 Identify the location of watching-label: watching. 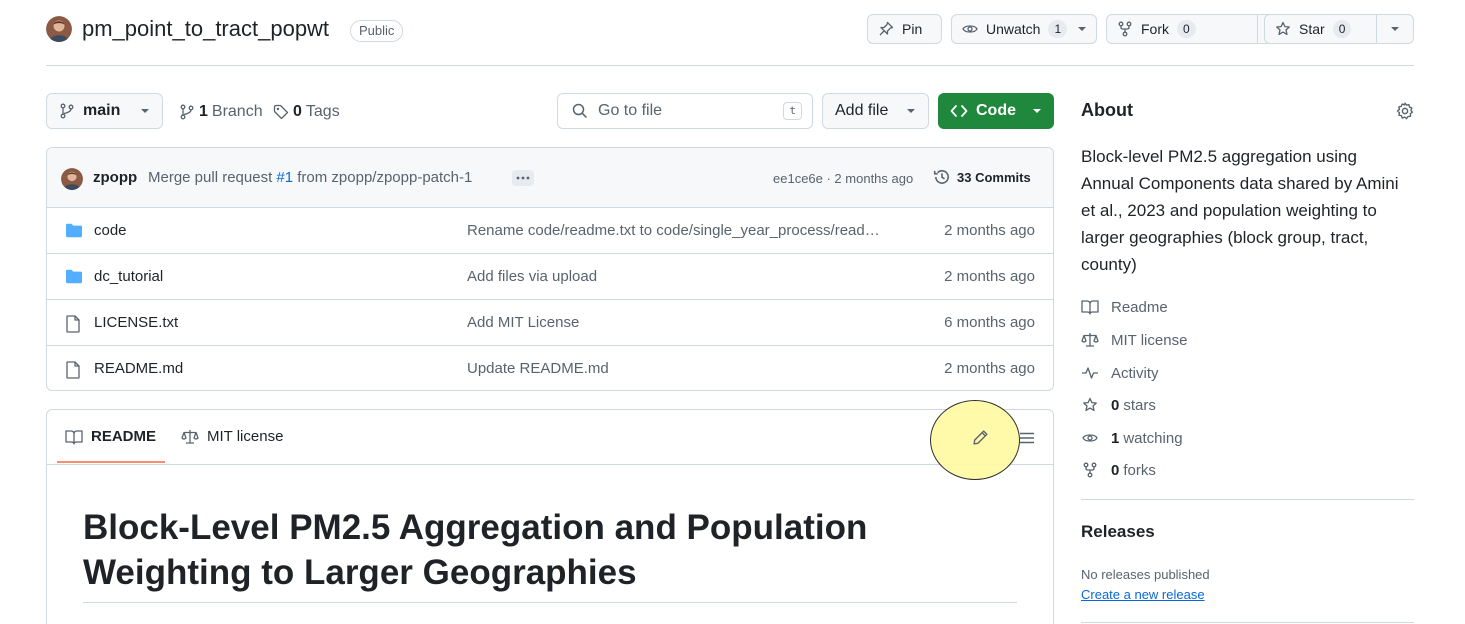
(1153, 438).